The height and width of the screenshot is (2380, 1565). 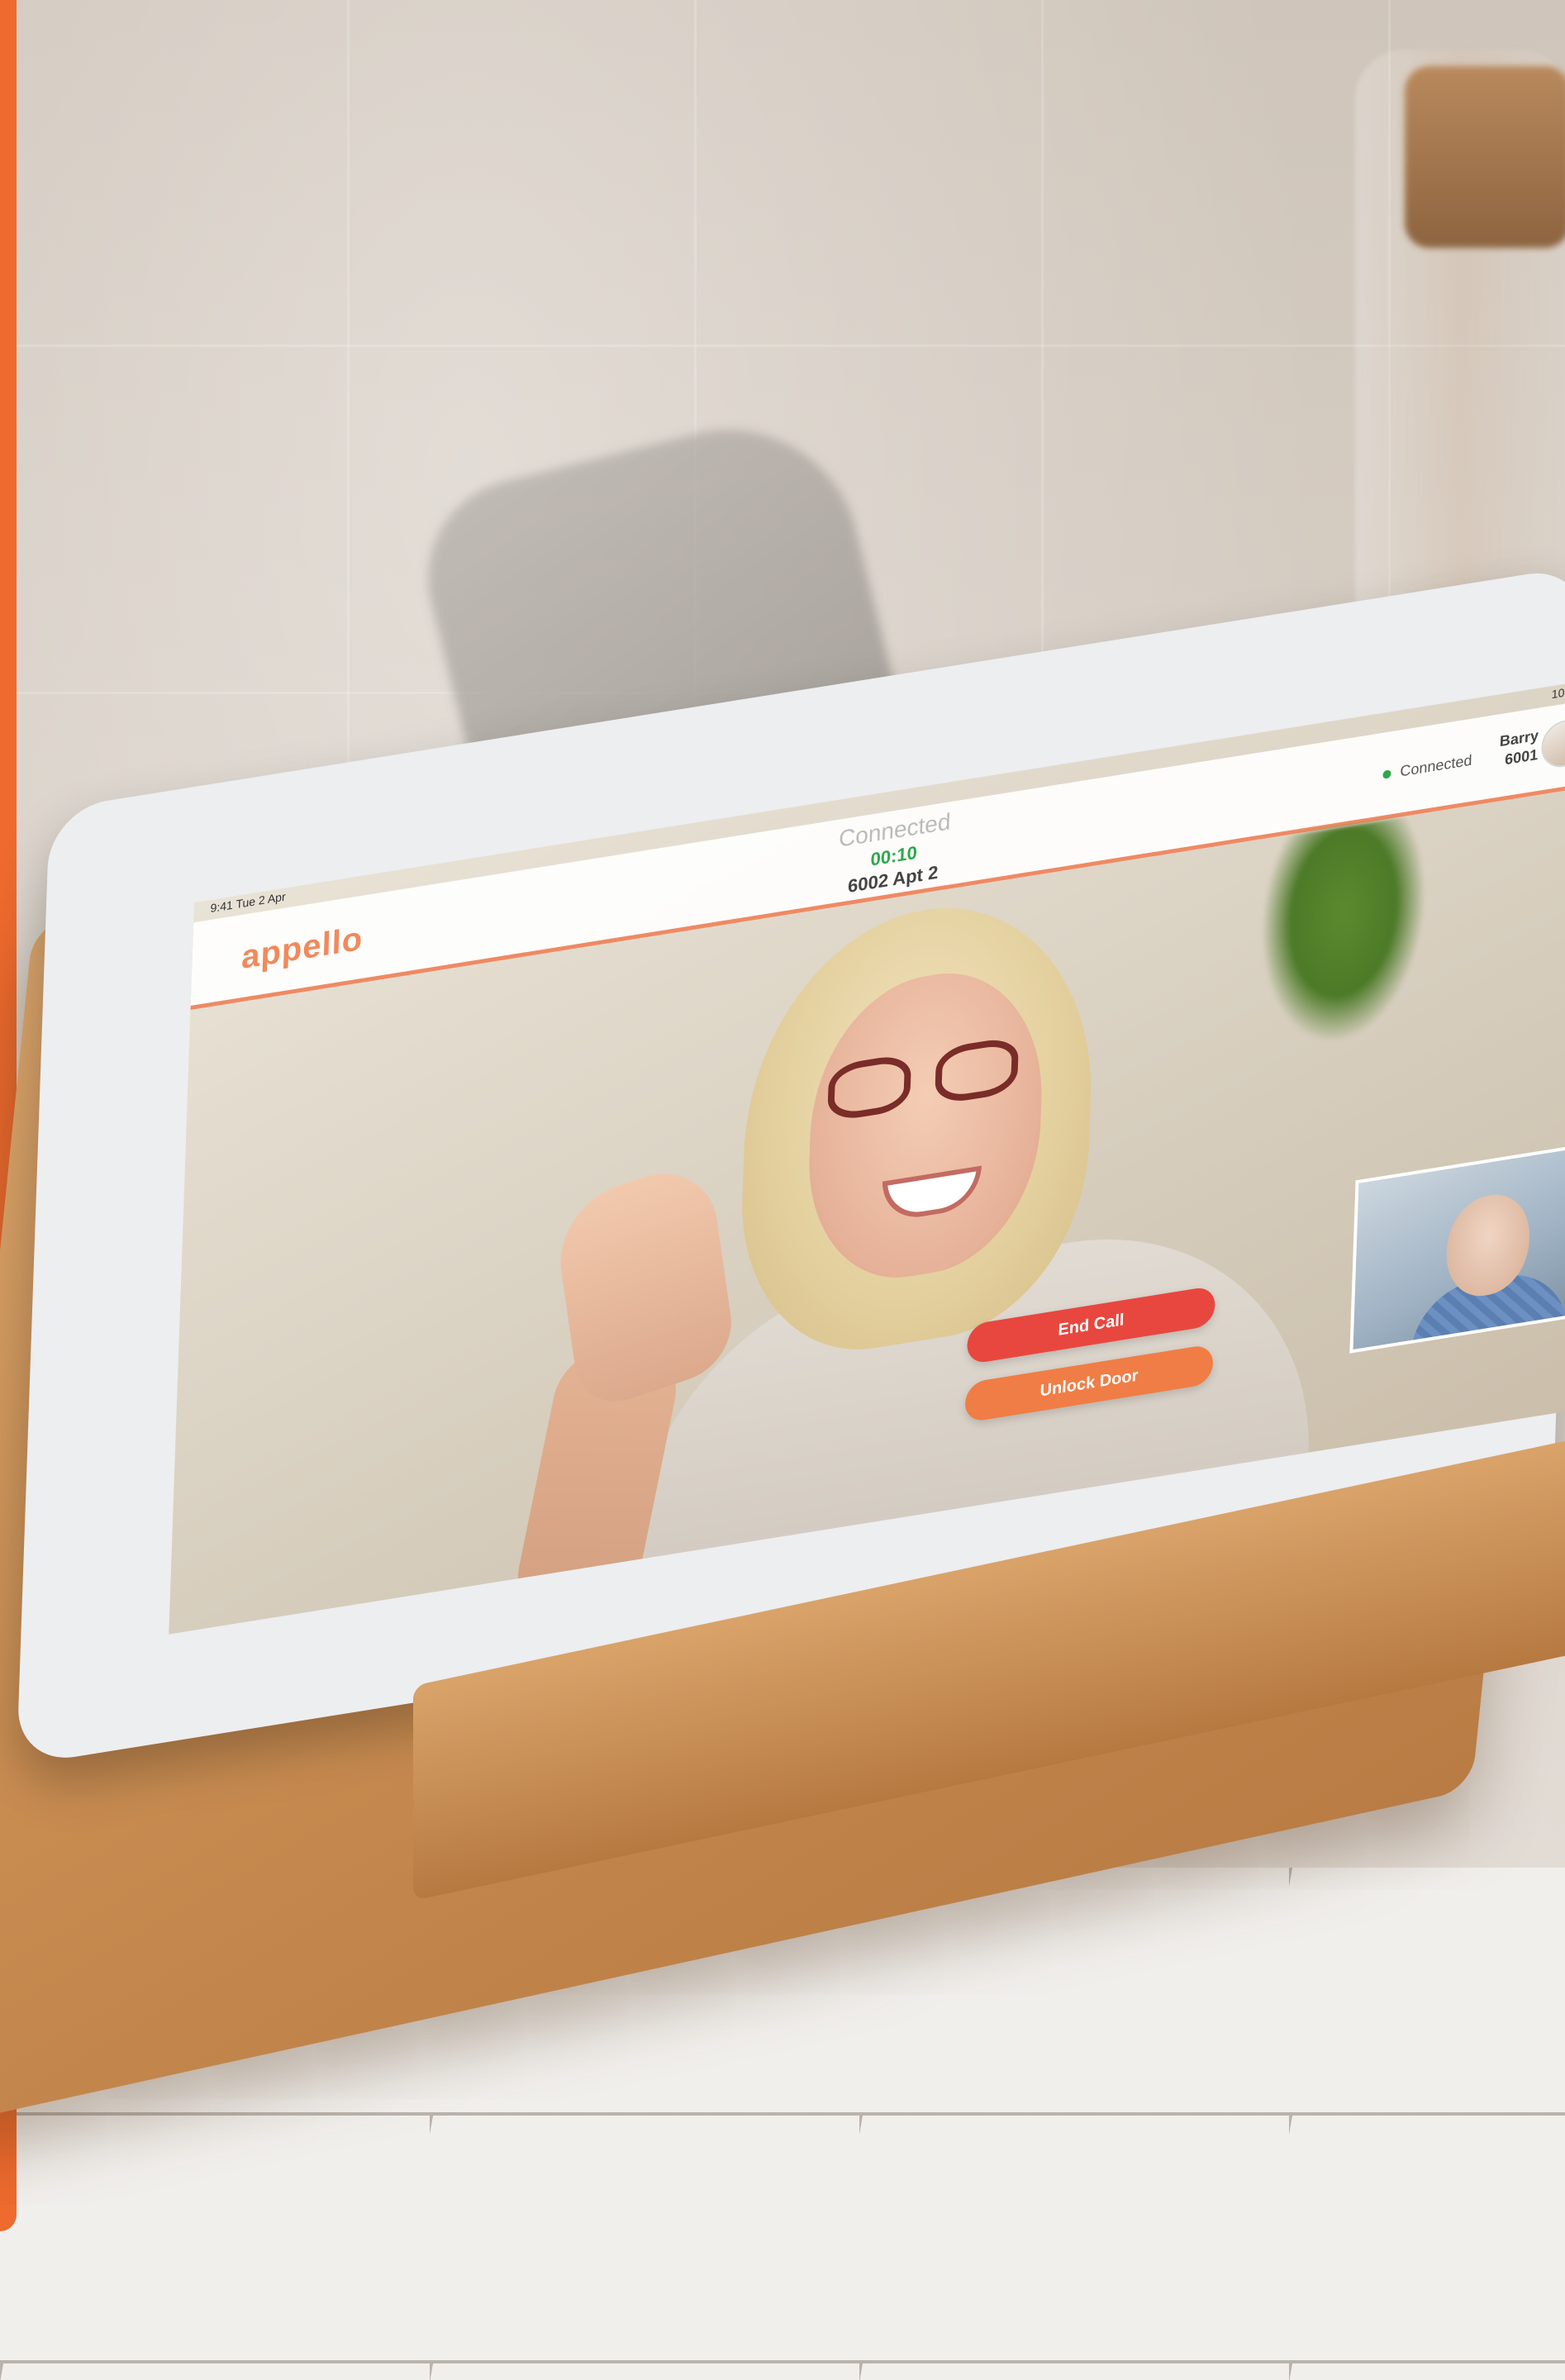 I want to click on background-plant, so click(x=1342, y=934).